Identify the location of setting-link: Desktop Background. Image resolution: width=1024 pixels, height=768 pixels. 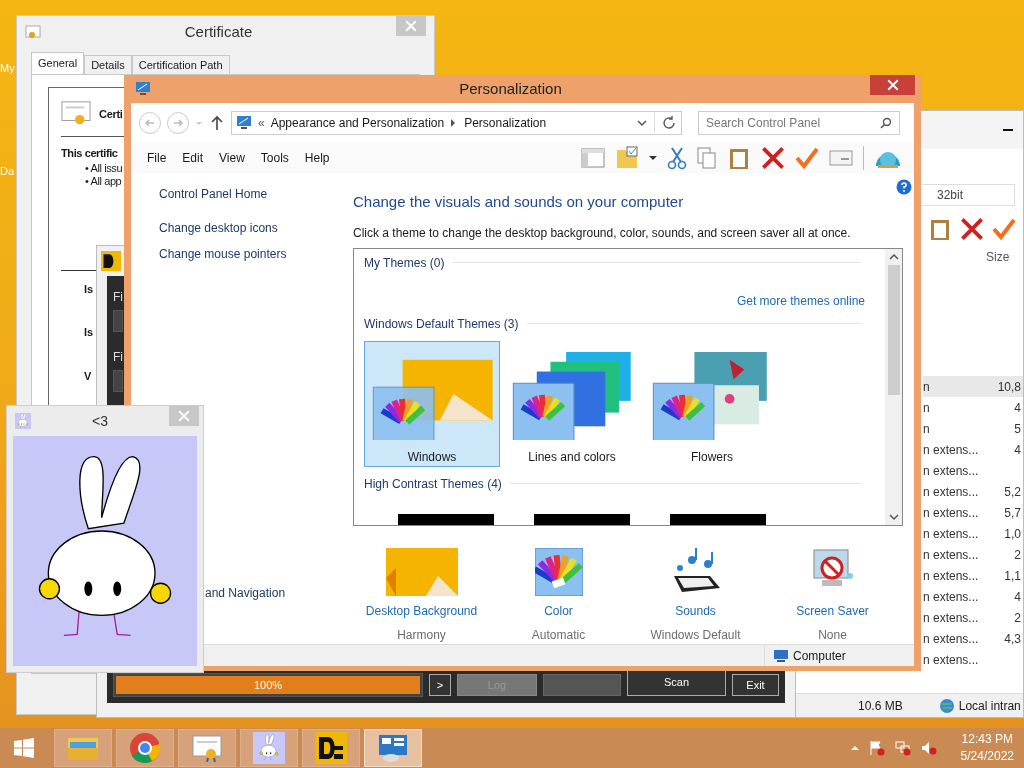
(421, 610).